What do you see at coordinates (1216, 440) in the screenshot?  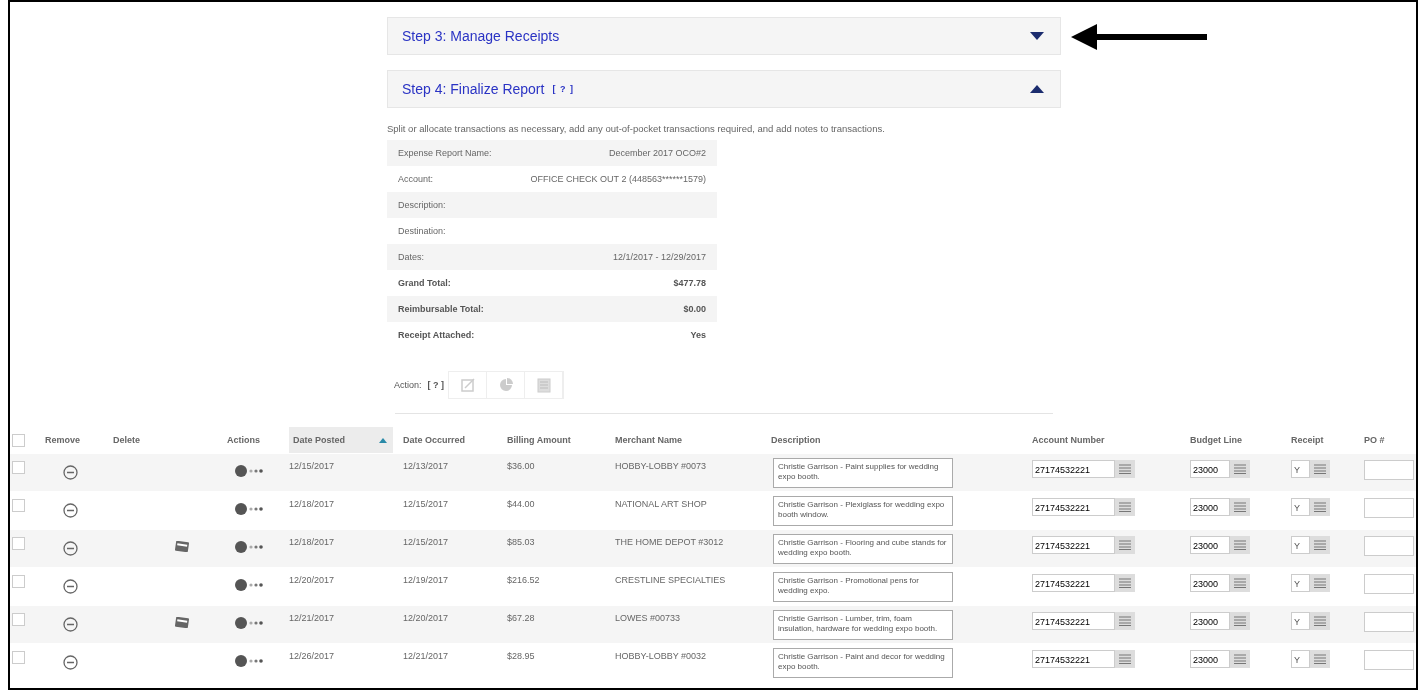 I see `column-header: Budget Line` at bounding box center [1216, 440].